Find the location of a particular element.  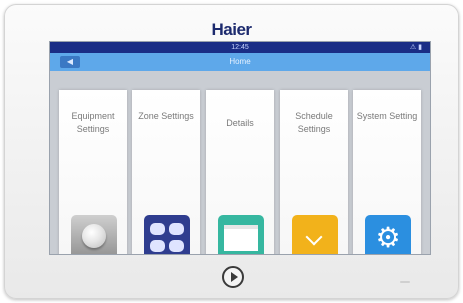

home-button is located at coordinates (233, 277).